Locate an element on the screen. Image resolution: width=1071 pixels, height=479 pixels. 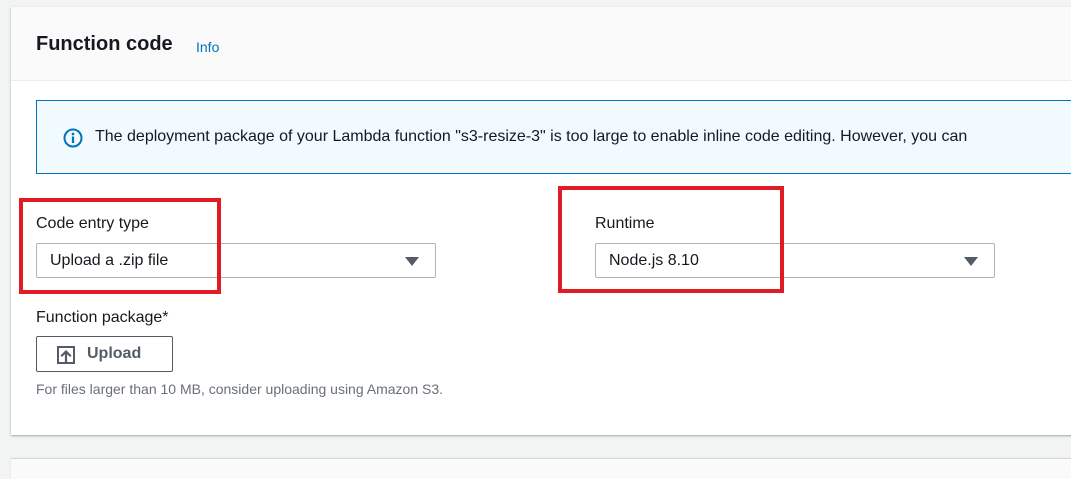
function-package-label: Function package* is located at coordinates (102, 317).